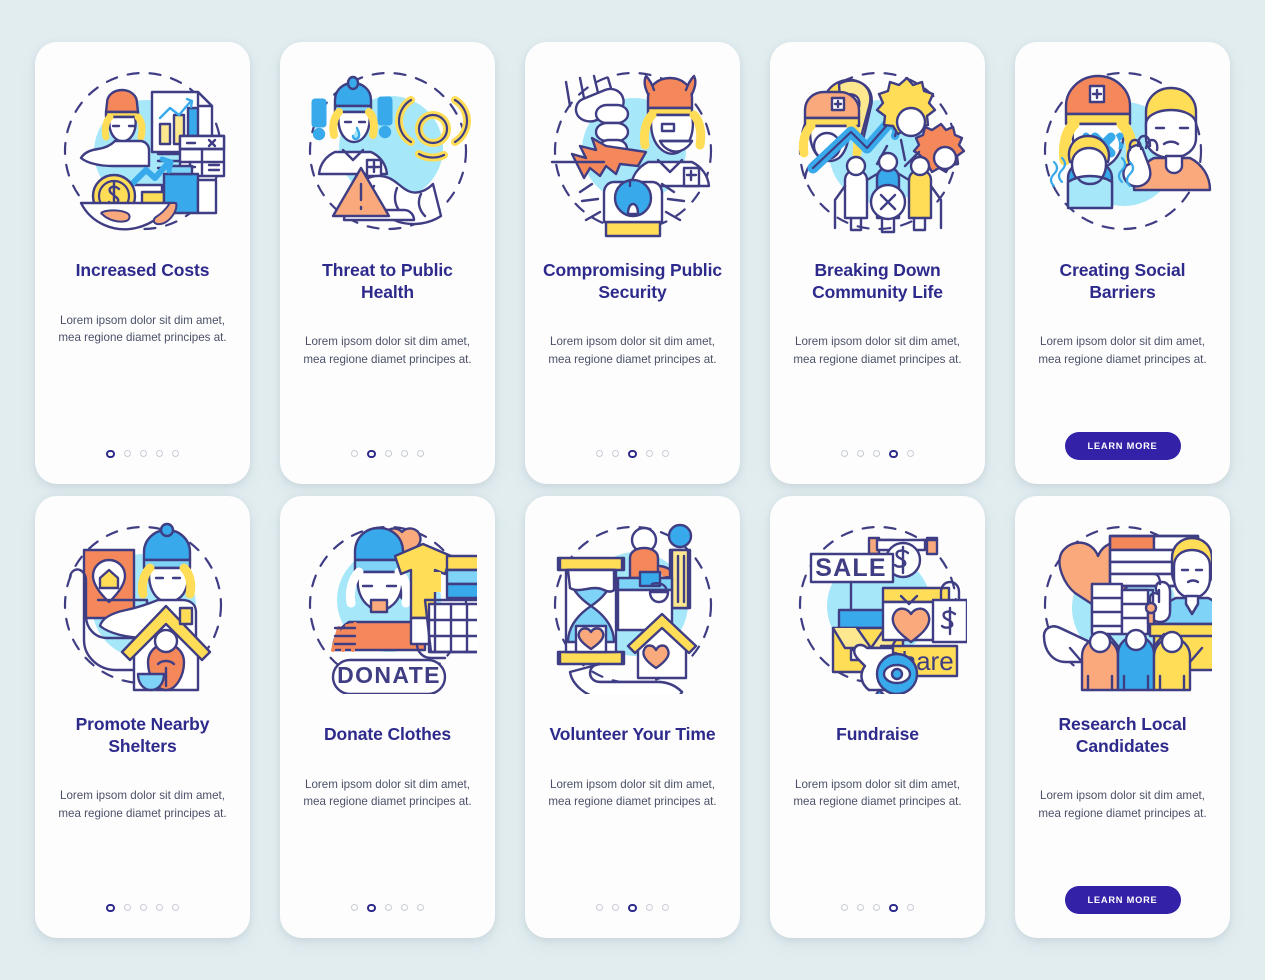 The height and width of the screenshot is (980, 1265). I want to click on screen-title: Fundraise, so click(877, 734).